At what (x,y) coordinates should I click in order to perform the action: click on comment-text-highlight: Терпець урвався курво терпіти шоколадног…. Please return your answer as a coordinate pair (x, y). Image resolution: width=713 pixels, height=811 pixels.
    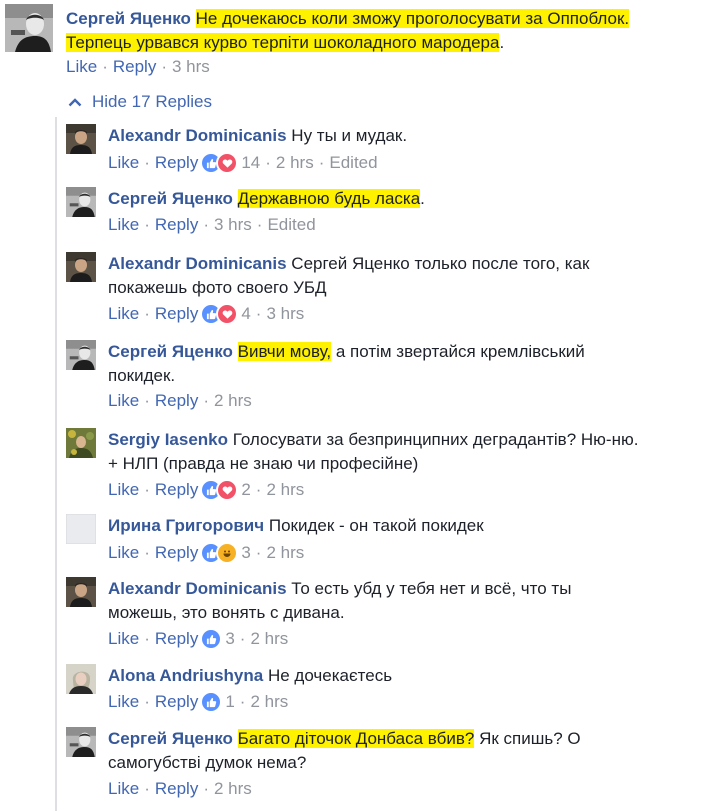
    Looking at the image, I should click on (283, 42).